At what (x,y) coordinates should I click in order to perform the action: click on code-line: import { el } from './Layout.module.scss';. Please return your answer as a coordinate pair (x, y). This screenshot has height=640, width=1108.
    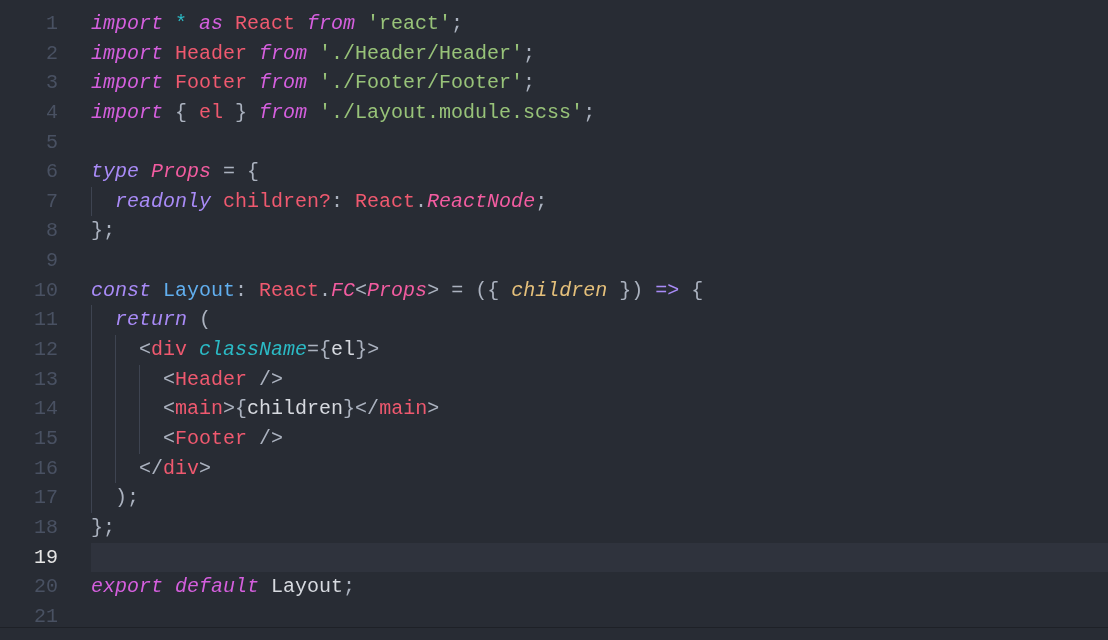
    Looking at the image, I should click on (343, 112).